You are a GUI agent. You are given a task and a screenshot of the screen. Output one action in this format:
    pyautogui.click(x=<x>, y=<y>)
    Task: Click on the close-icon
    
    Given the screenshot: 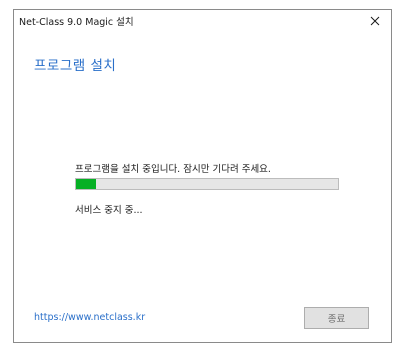 What is the action you would take?
    pyautogui.click(x=375, y=21)
    